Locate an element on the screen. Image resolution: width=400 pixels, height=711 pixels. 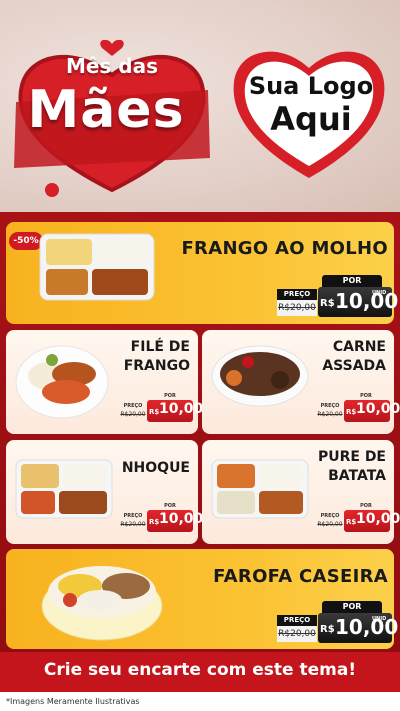
disclaimer-text: *Imagens Meramente Ilustrativas is located at coordinates (73, 701).